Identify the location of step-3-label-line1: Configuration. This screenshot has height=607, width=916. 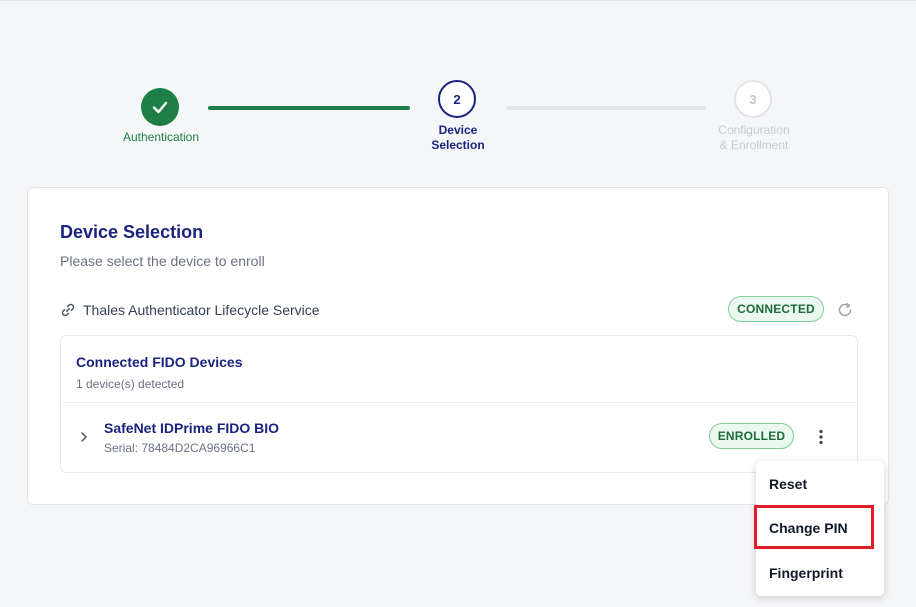
(754, 130).